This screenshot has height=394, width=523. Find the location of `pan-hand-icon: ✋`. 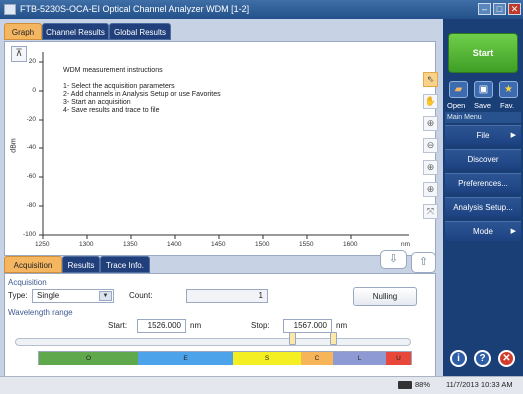

pan-hand-icon: ✋ is located at coordinates (430, 101).